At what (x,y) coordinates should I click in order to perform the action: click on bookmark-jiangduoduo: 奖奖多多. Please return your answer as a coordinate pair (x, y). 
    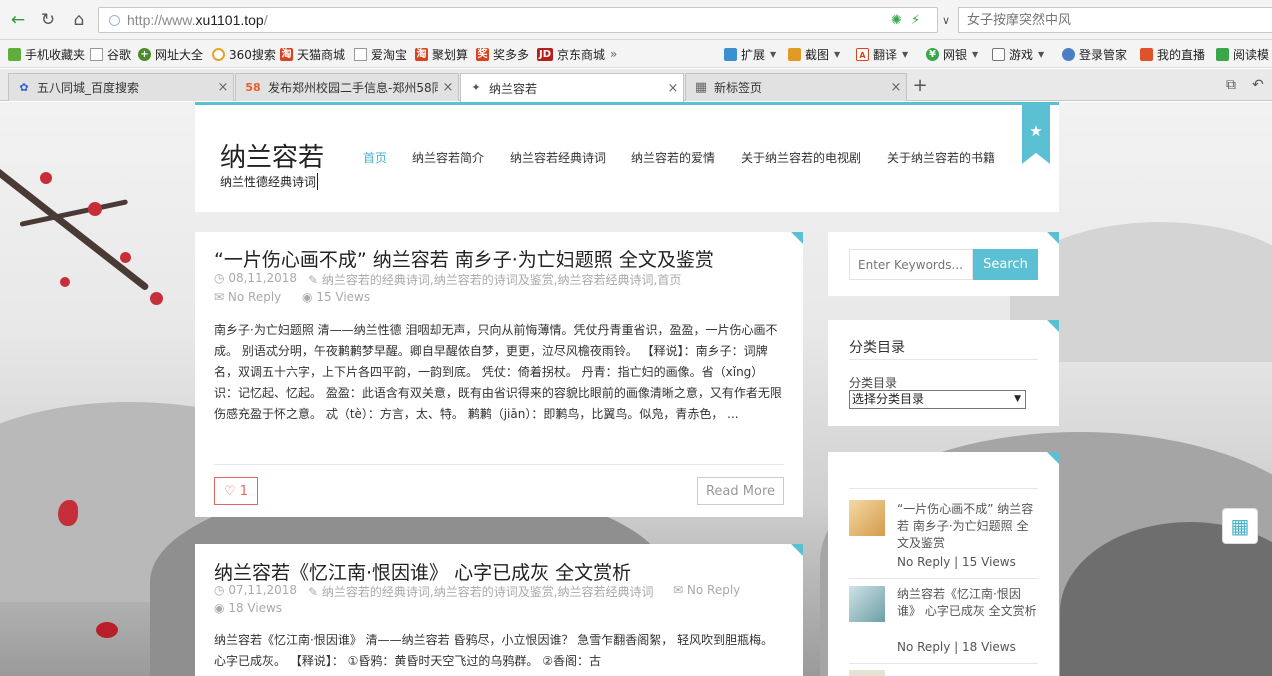
    Looking at the image, I should click on (502, 54).